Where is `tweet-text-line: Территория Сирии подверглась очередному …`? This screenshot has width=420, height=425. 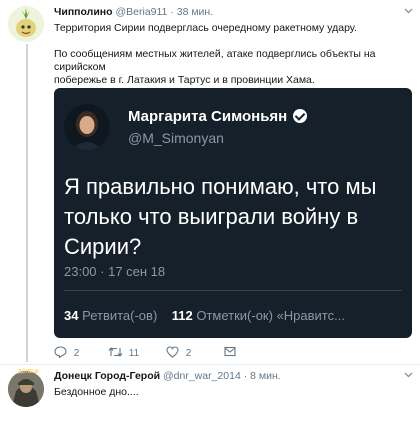 tweet-text-line: Территория Сирии подверглась очередному … is located at coordinates (205, 28).